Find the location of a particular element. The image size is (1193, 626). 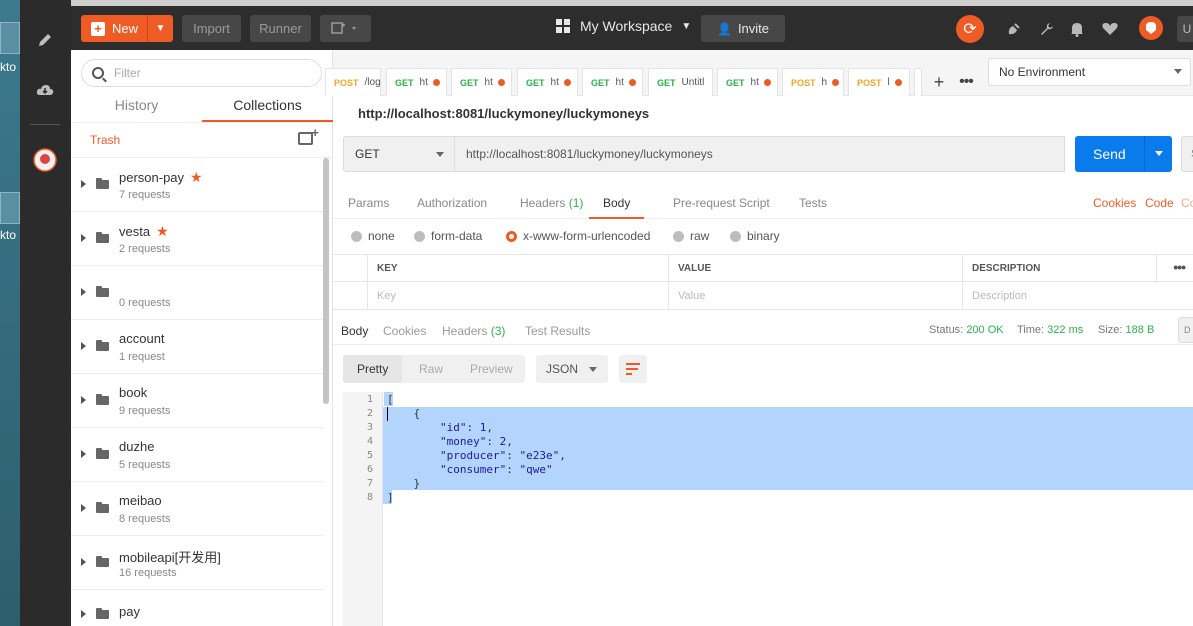

settings-wrench-icon is located at coordinates (1047, 29).